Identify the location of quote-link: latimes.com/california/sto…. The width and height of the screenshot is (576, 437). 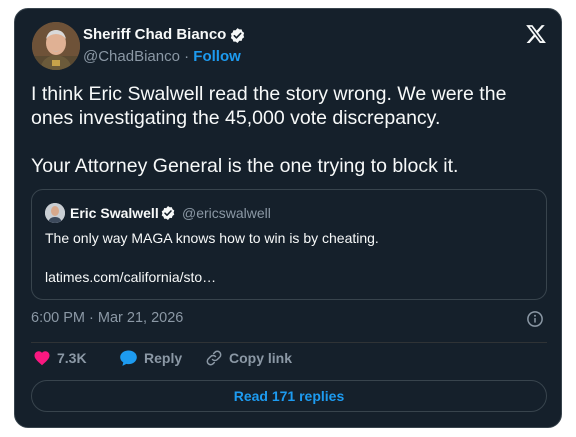
(130, 277).